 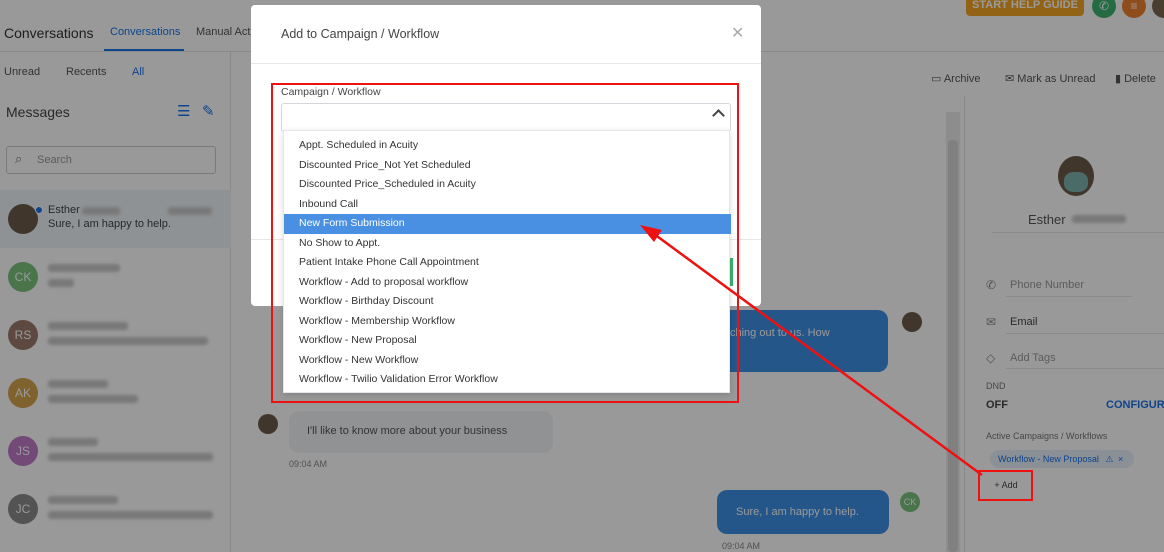 I want to click on annotation-arrow, so click(x=811, y=351).